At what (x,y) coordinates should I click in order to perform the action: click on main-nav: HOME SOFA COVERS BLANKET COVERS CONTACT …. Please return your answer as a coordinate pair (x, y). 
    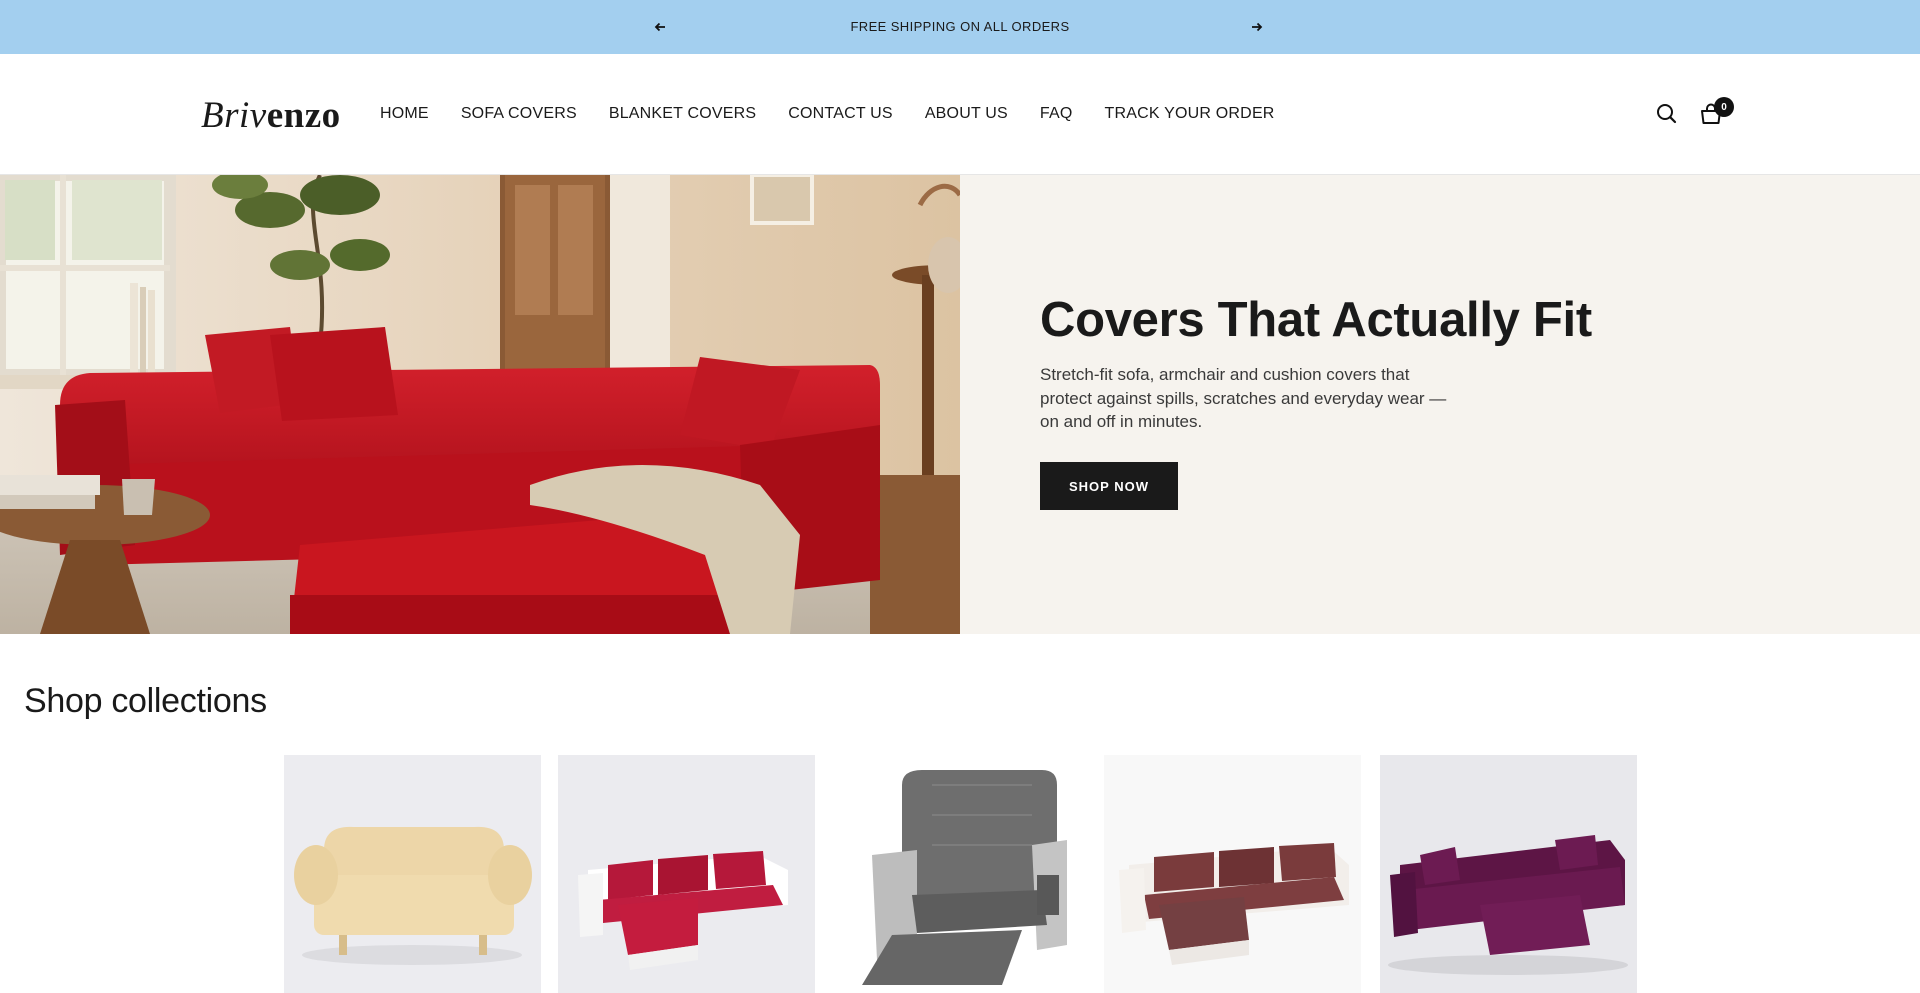
    Looking at the image, I should click on (843, 114).